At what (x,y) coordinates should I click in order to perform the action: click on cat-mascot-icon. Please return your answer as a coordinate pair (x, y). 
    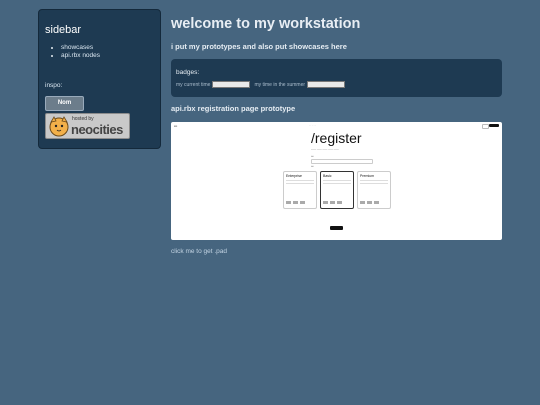
    Looking at the image, I should click on (59, 126).